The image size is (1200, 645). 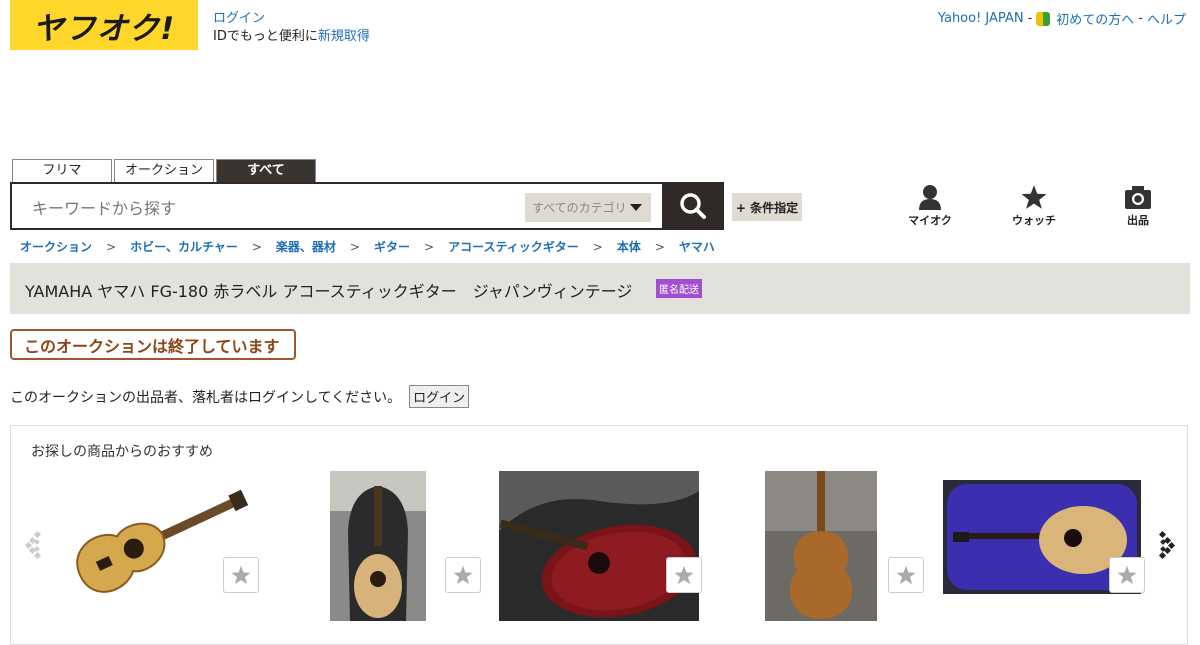 What do you see at coordinates (153, 344) in the screenshot?
I see `auction-ended-label: このオークションは終了しています` at bounding box center [153, 344].